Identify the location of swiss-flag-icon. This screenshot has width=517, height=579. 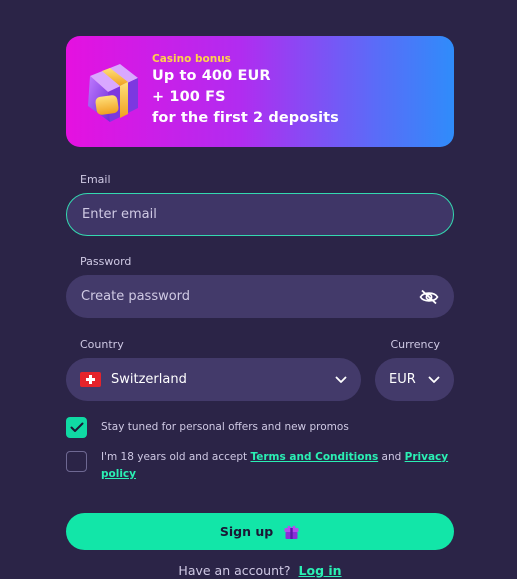
(90, 379).